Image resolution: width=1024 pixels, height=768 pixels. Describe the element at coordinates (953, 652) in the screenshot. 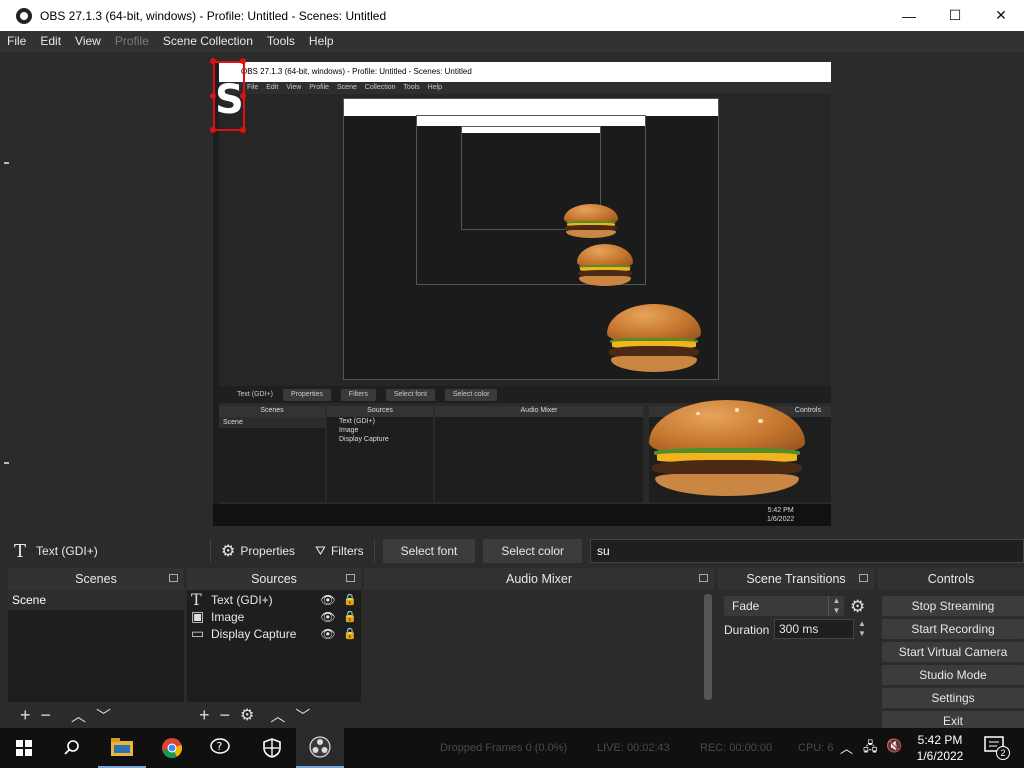

I see `start-virtual-camera-button: Start Virtual Camera` at that location.